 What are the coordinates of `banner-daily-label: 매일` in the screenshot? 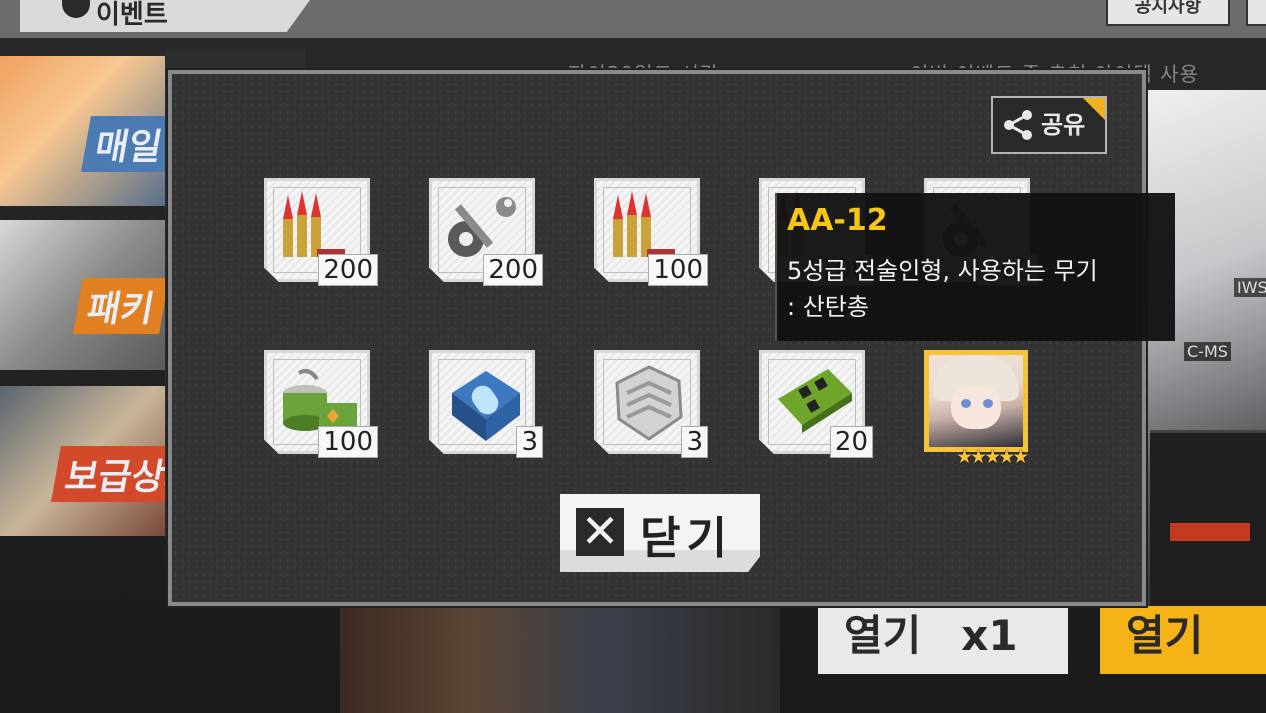 It's located at (123, 144).